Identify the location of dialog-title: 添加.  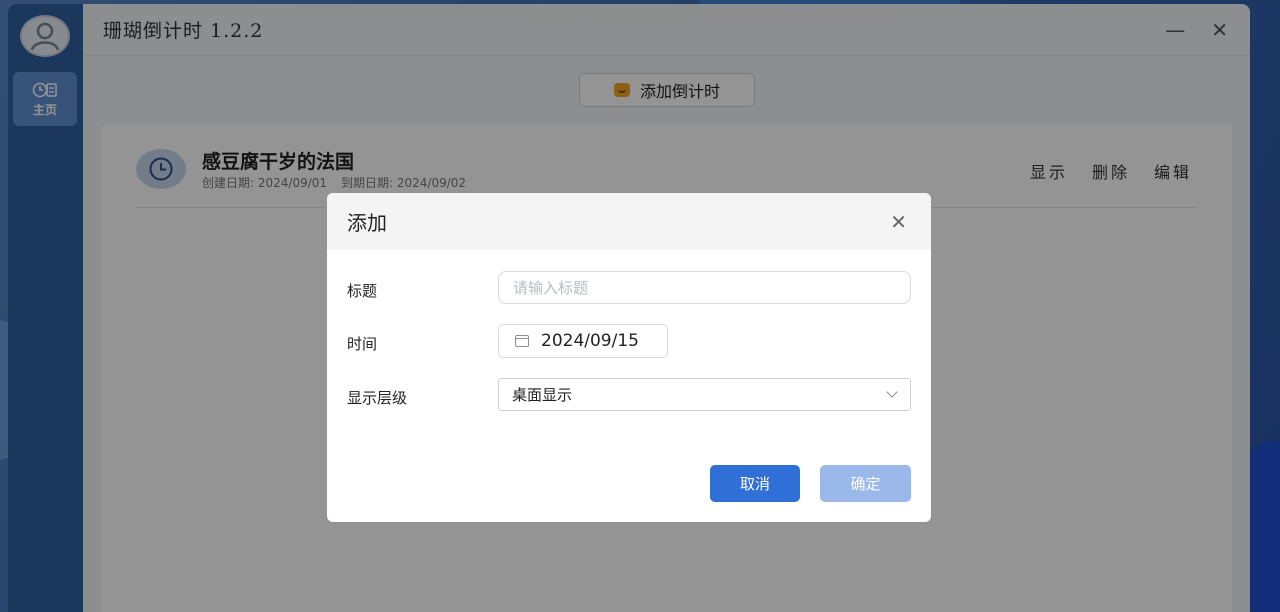
(367, 223).